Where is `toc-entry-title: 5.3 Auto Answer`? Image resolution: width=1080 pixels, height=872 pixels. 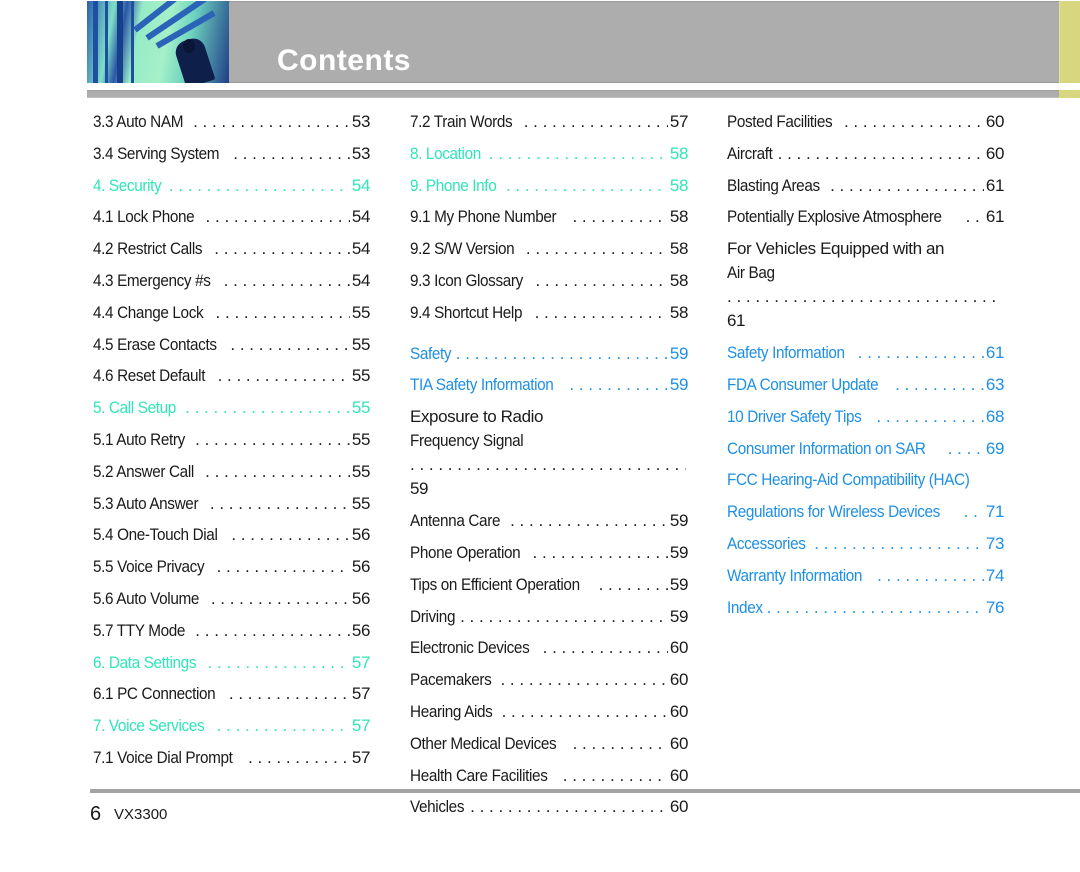
toc-entry-title: 5.3 Auto Answer is located at coordinates (146, 503).